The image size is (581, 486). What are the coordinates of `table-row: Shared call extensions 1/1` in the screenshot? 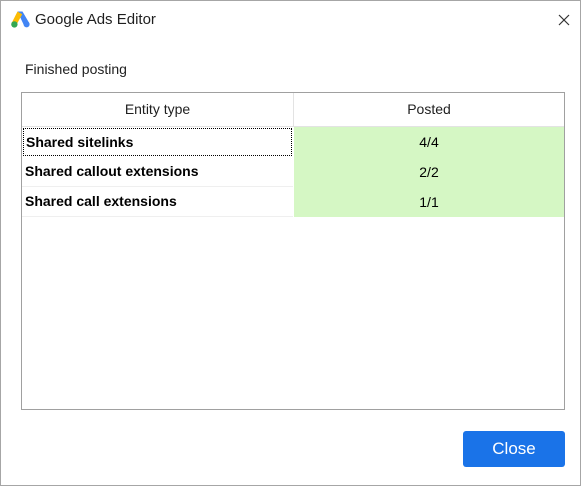 It's located at (293, 202).